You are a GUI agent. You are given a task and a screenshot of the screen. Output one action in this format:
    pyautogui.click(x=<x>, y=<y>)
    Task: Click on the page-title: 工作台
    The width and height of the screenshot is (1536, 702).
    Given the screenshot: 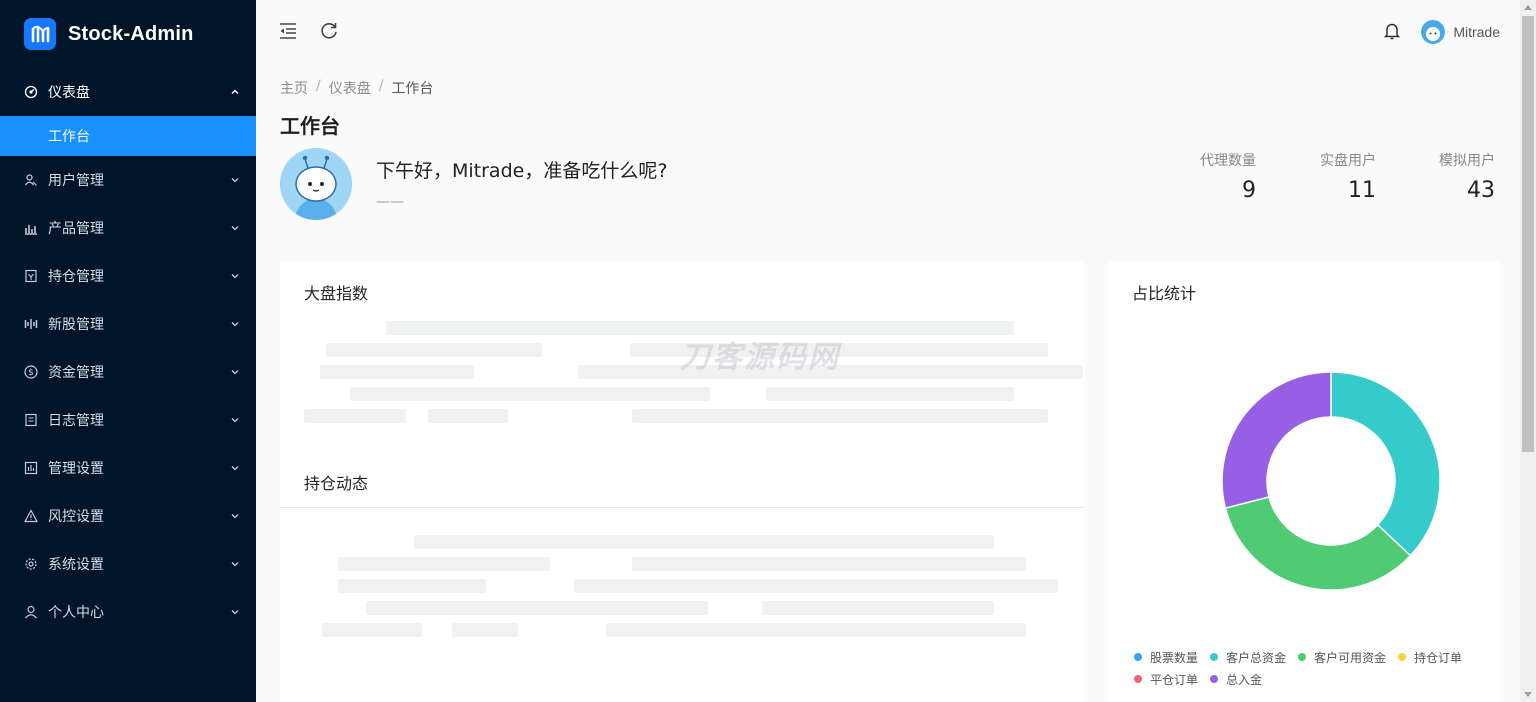 What is the action you would take?
    pyautogui.click(x=310, y=126)
    